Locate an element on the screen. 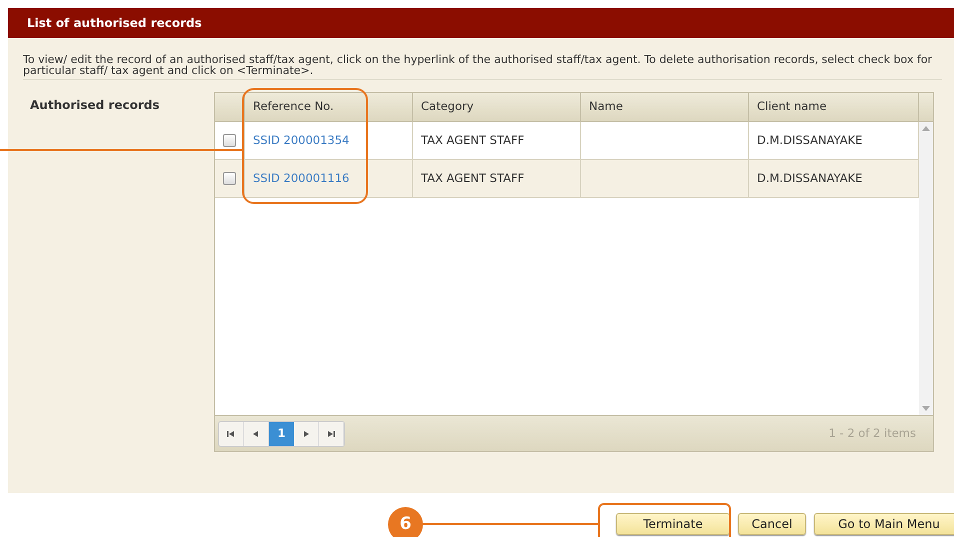 This screenshot has height=537, width=954. scrollbar is located at coordinates (926, 268).